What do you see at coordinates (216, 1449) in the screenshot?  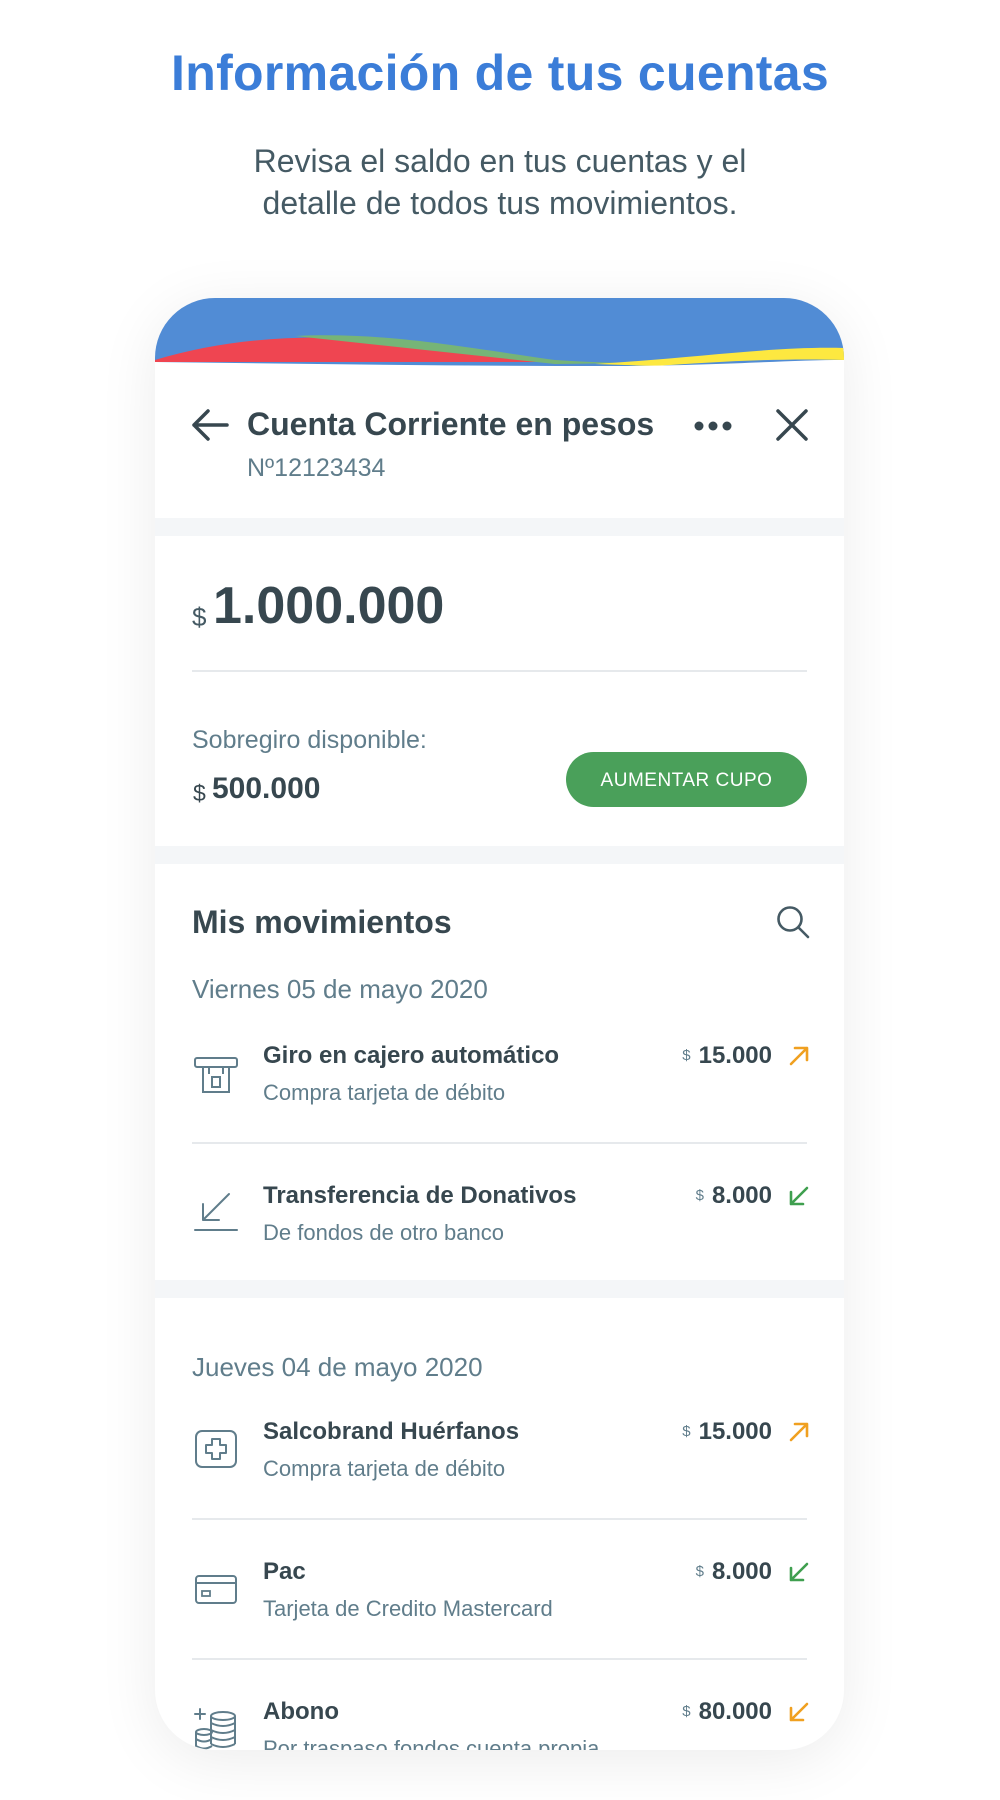 I see `pharmacy-icon` at bounding box center [216, 1449].